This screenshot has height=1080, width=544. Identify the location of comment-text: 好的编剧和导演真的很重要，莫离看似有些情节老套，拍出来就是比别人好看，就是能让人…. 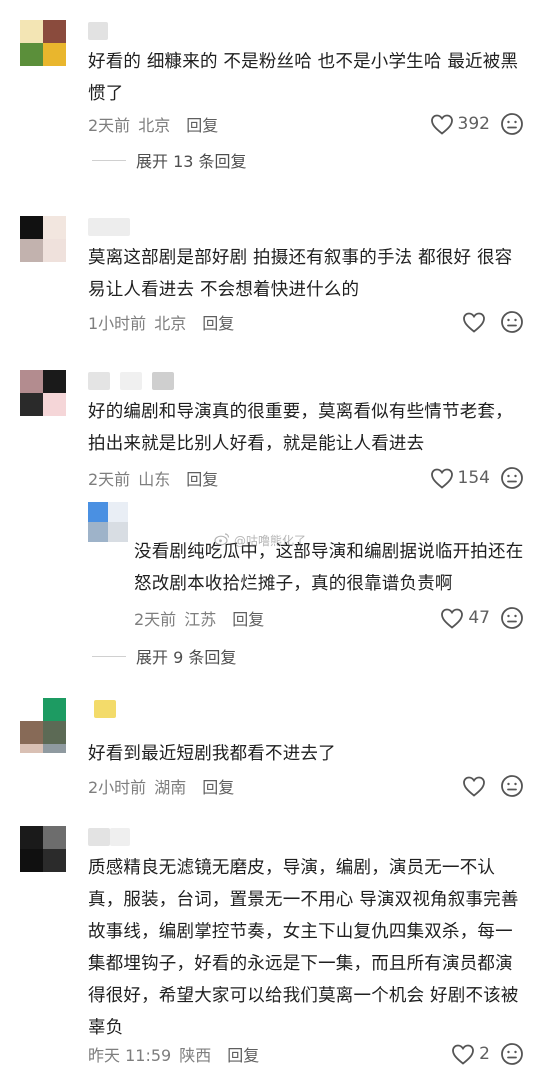
(300, 428).